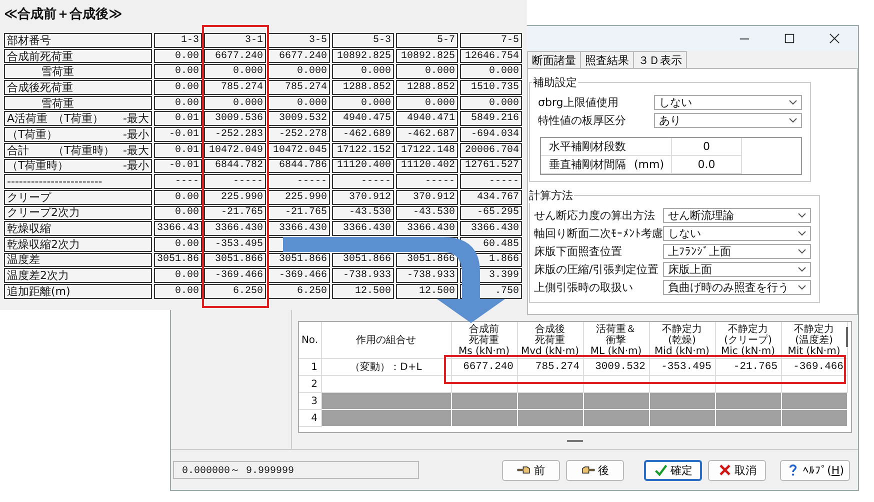 Image resolution: width=874 pixels, height=502 pixels. What do you see at coordinates (737, 251) in the screenshot?
I see `dropdown: 上ﾌﾗﾝｼﾞ上面` at bounding box center [737, 251].